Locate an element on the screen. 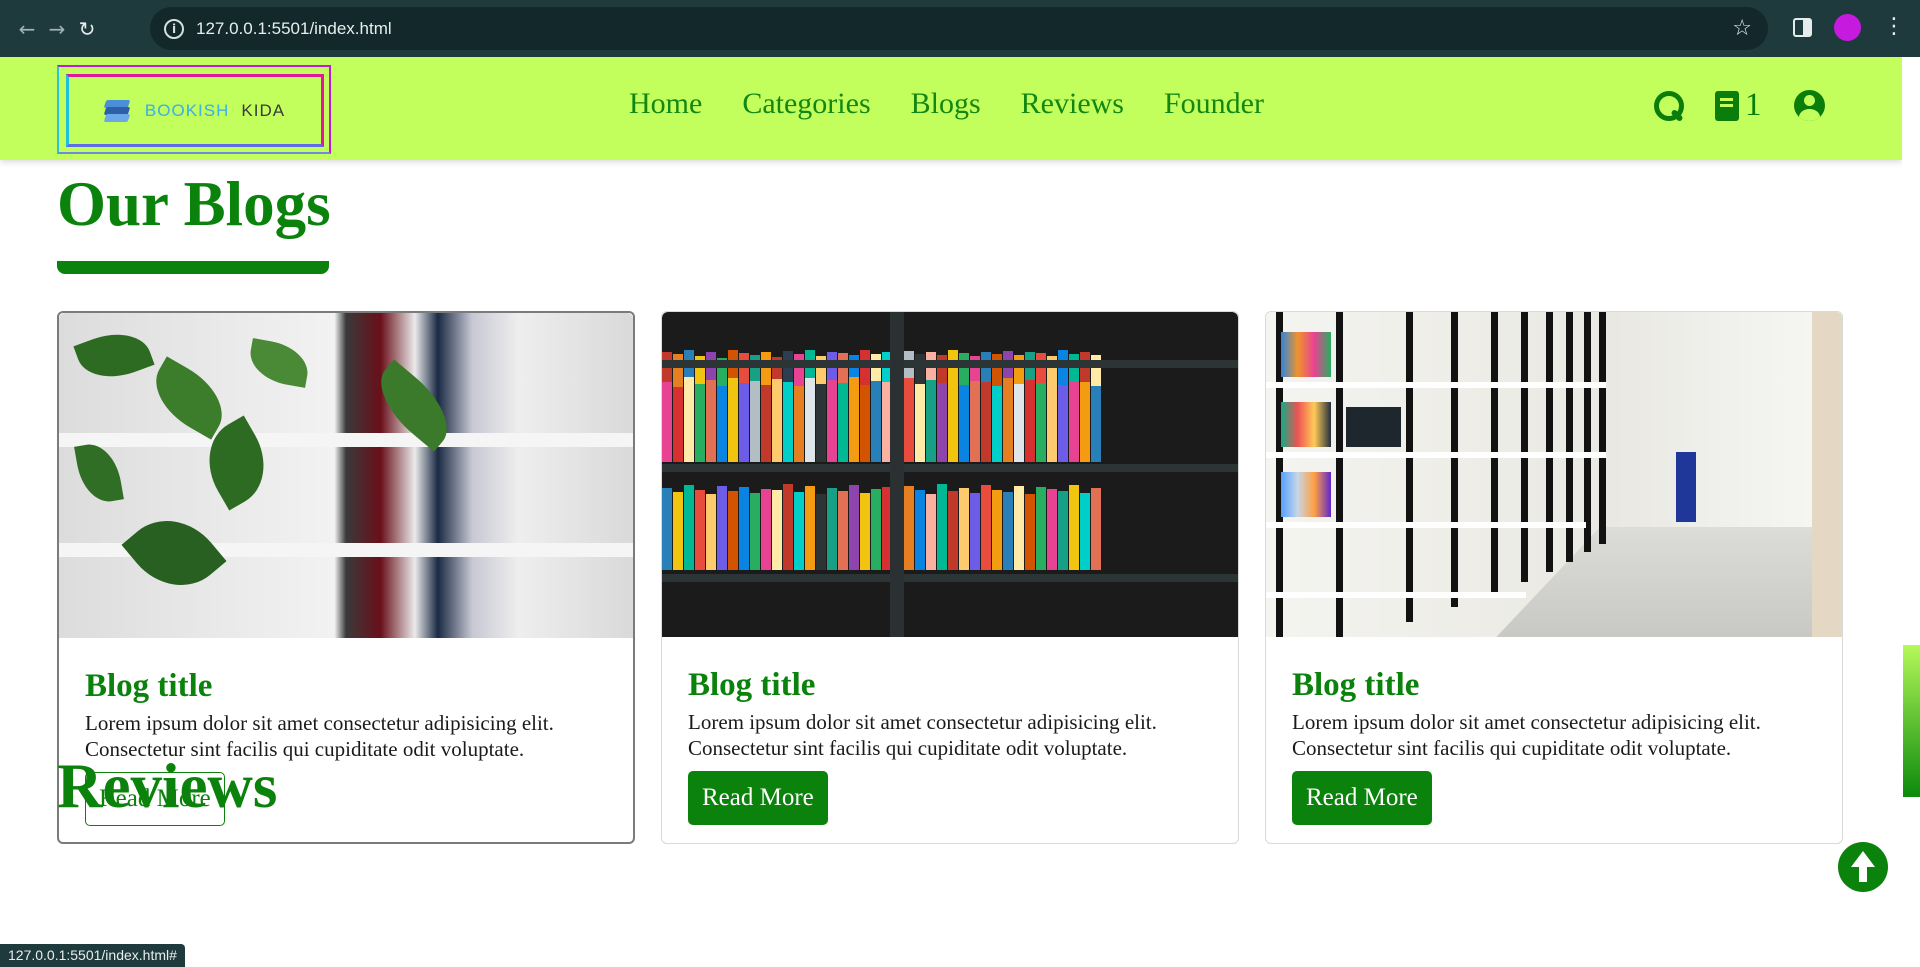 The width and height of the screenshot is (1920, 967). nav-home: Home is located at coordinates (665, 104).